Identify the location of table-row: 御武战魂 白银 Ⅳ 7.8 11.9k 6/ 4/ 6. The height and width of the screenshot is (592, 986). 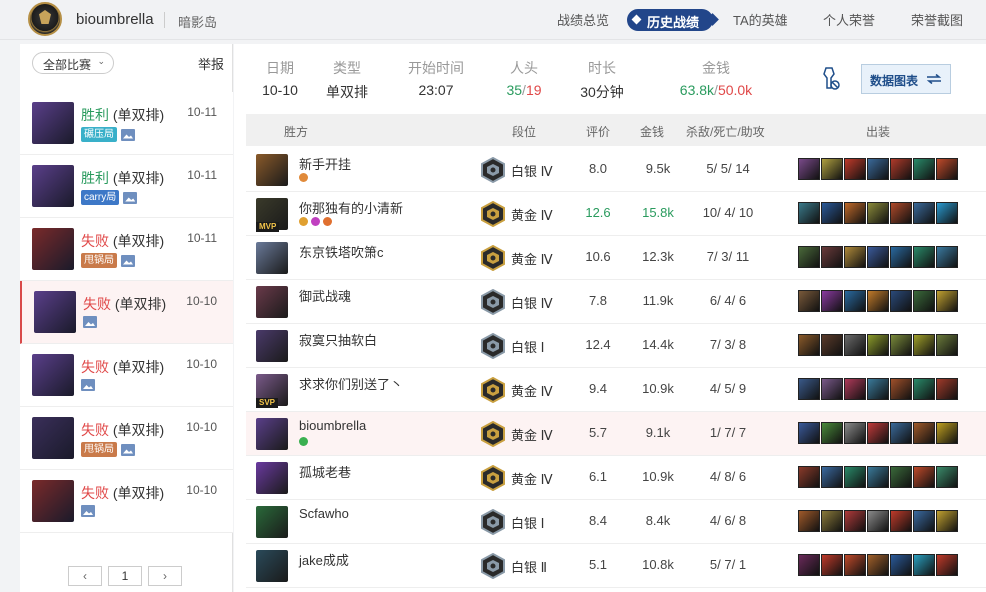
(616, 302).